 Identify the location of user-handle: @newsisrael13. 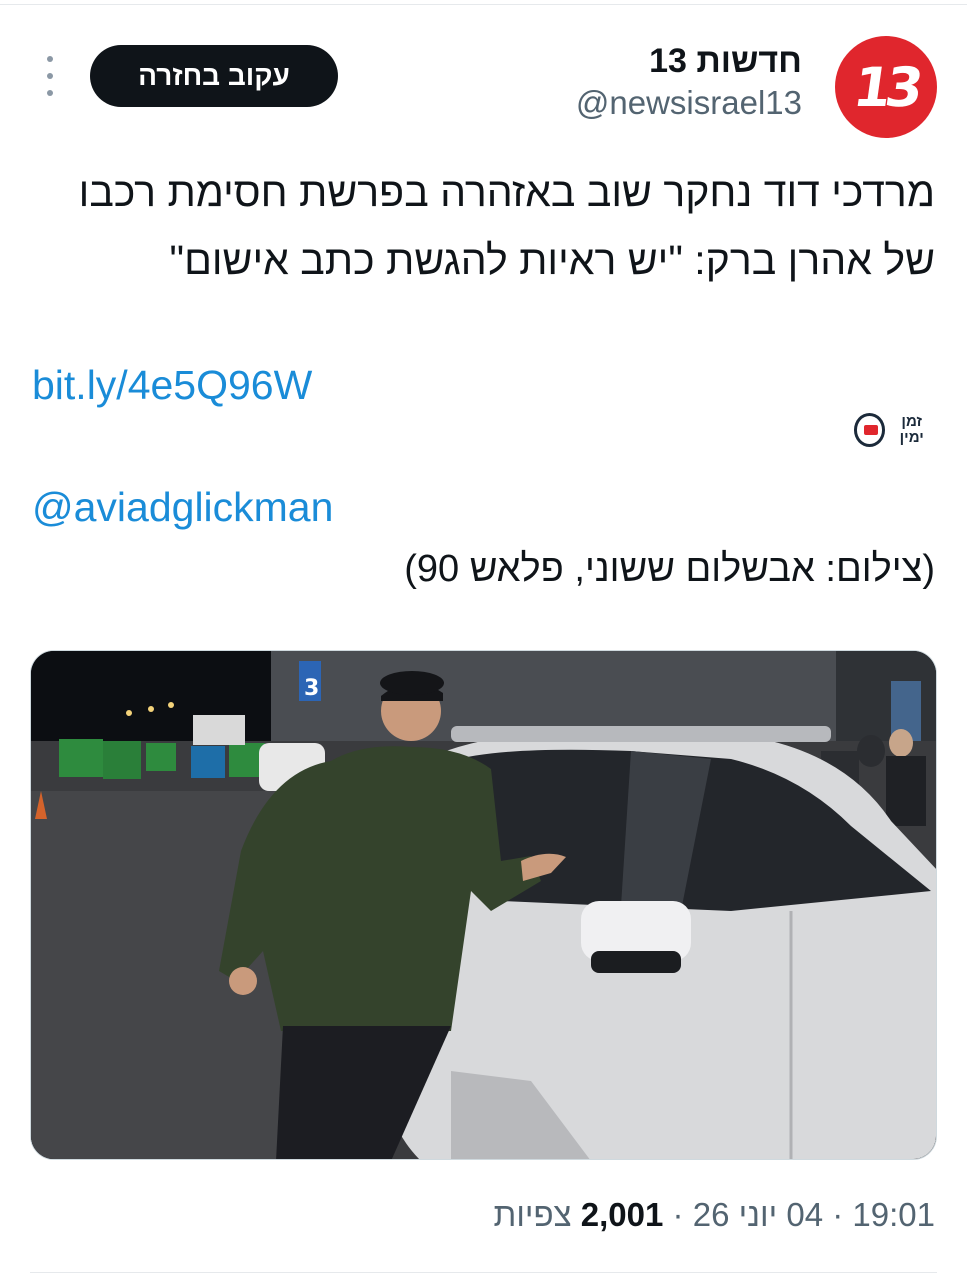
(689, 103).